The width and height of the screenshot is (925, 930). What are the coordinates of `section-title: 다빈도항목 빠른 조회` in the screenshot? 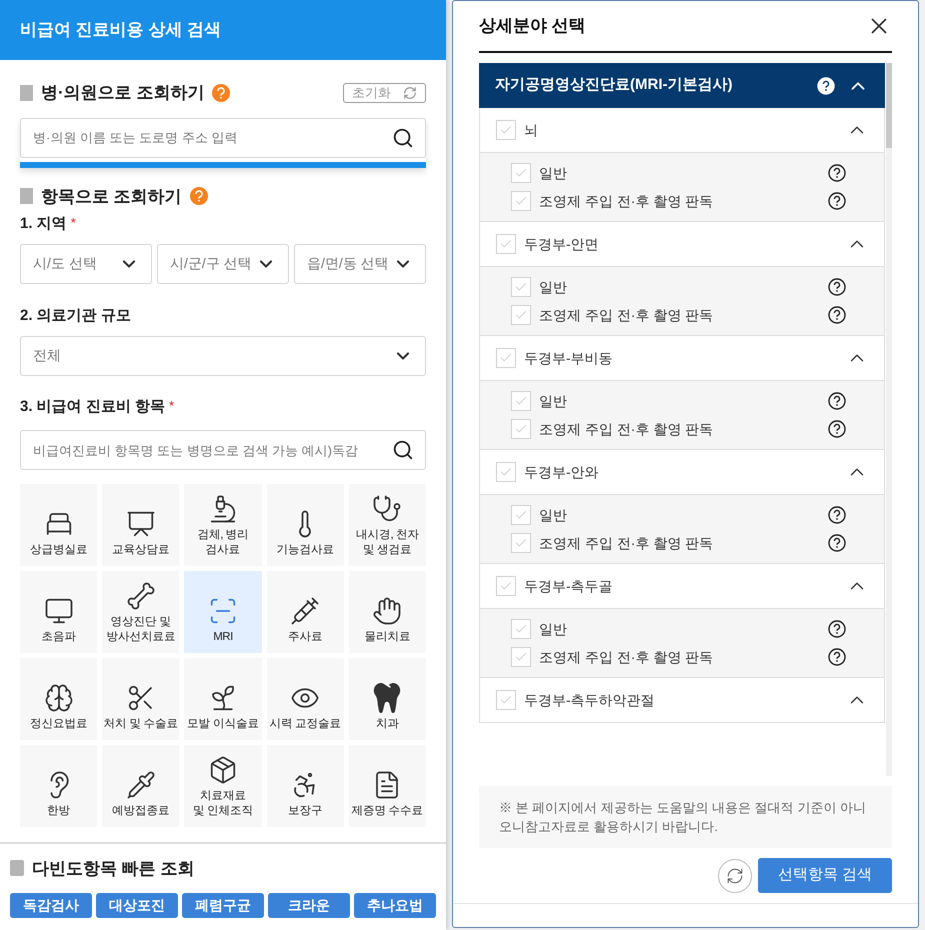 It's located at (113, 869).